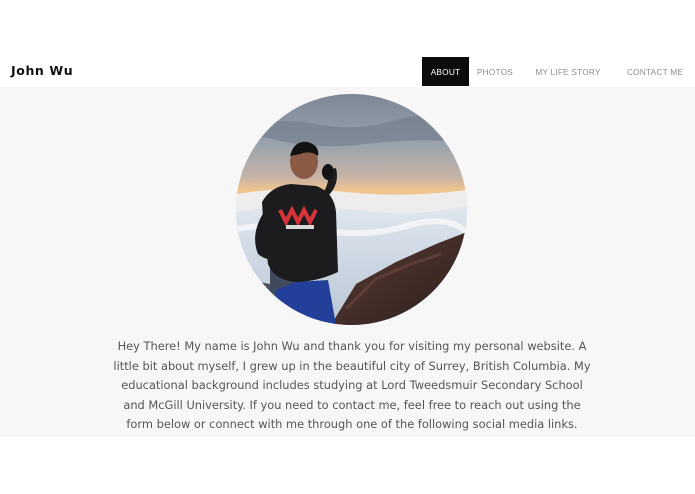  What do you see at coordinates (445, 71) in the screenshot?
I see `nav-about: ABOUT` at bounding box center [445, 71].